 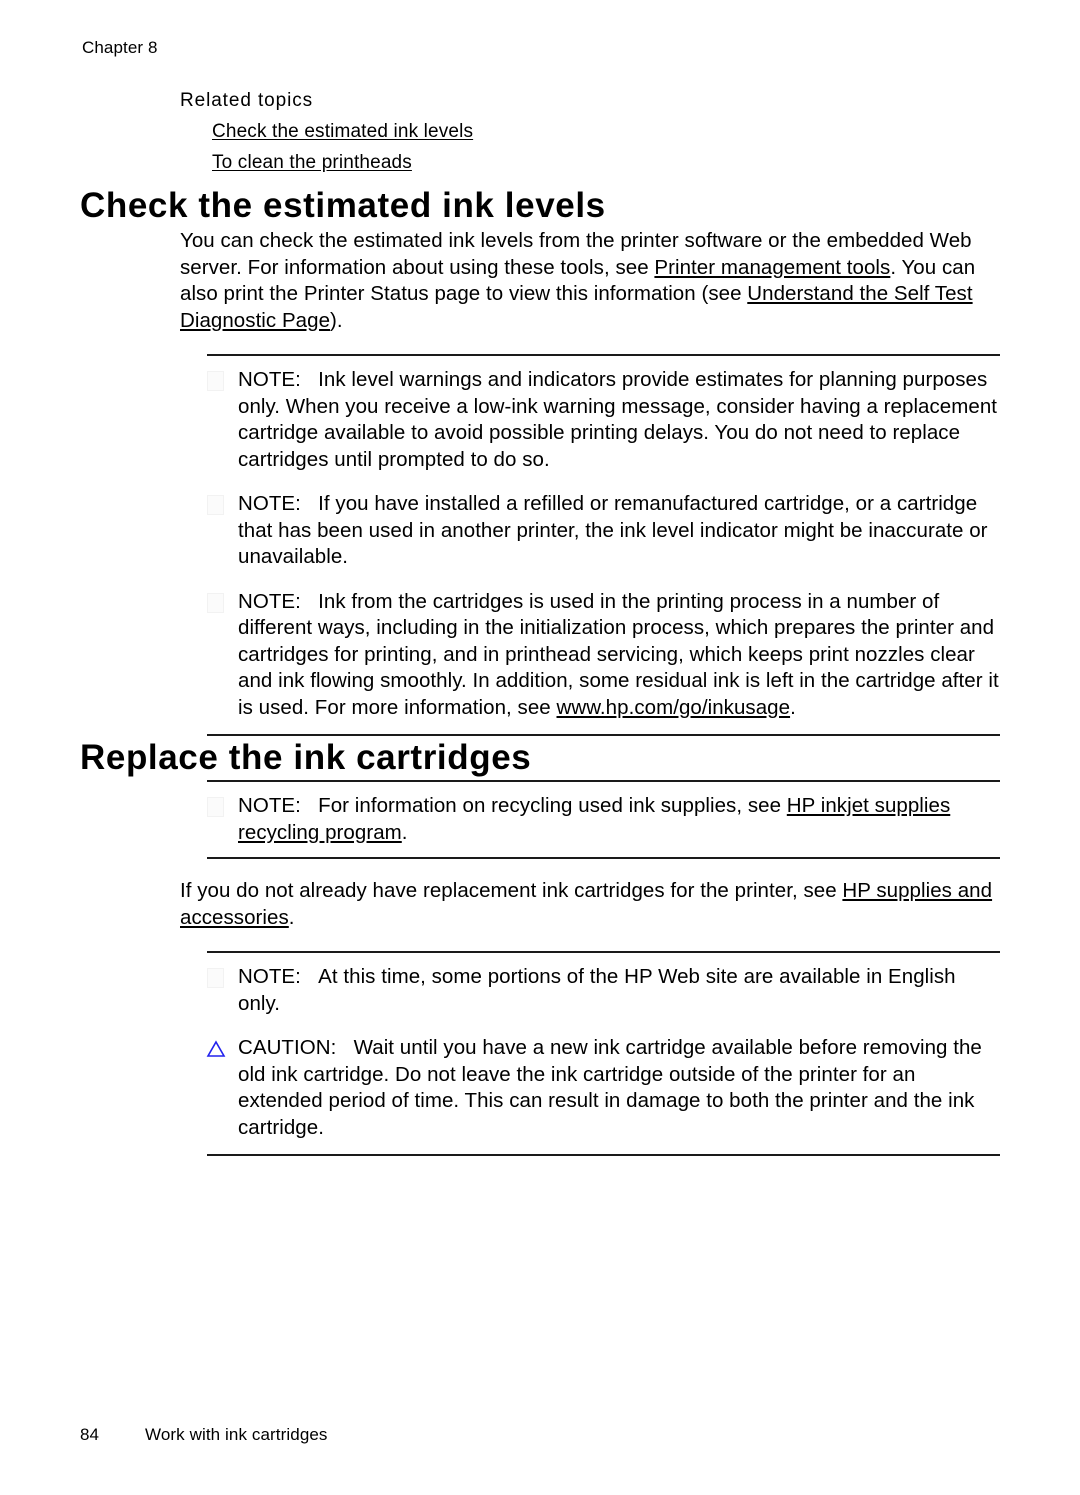 I want to click on page-footer: 84 Work with ink cartridges, so click(x=204, y=1435).